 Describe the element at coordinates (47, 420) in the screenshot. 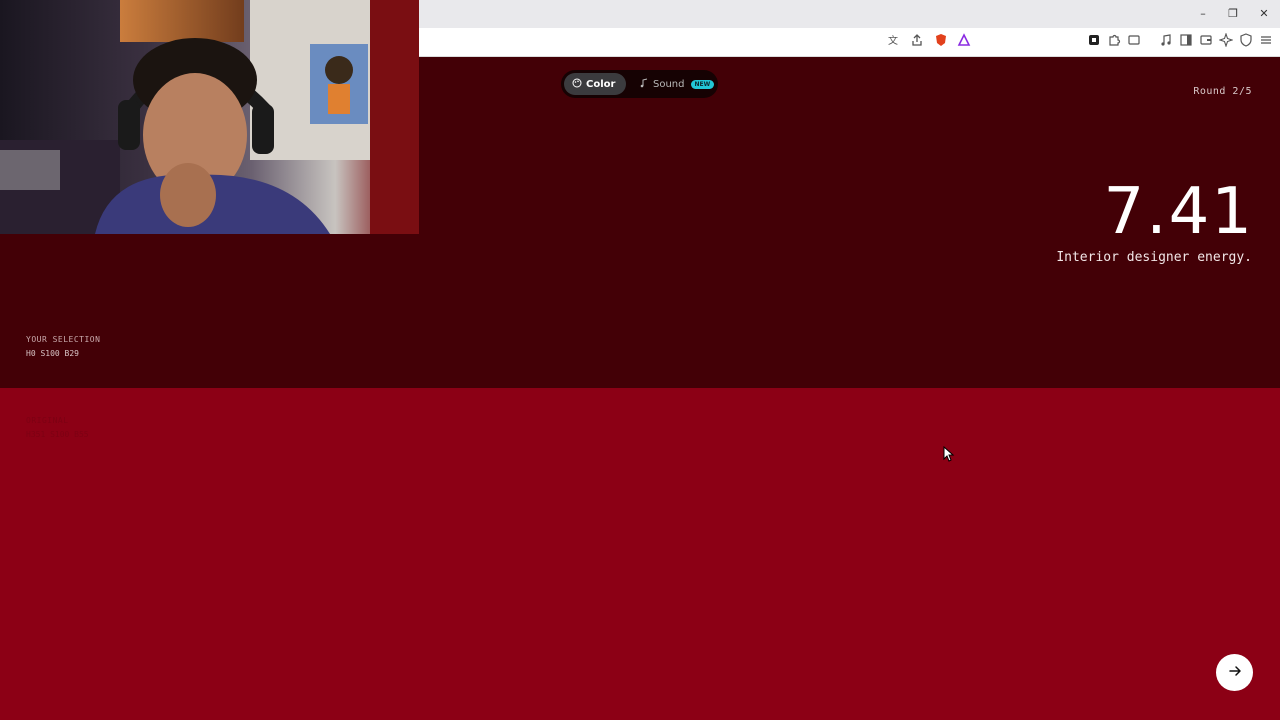

I see `original-label: ORIGINAL` at that location.